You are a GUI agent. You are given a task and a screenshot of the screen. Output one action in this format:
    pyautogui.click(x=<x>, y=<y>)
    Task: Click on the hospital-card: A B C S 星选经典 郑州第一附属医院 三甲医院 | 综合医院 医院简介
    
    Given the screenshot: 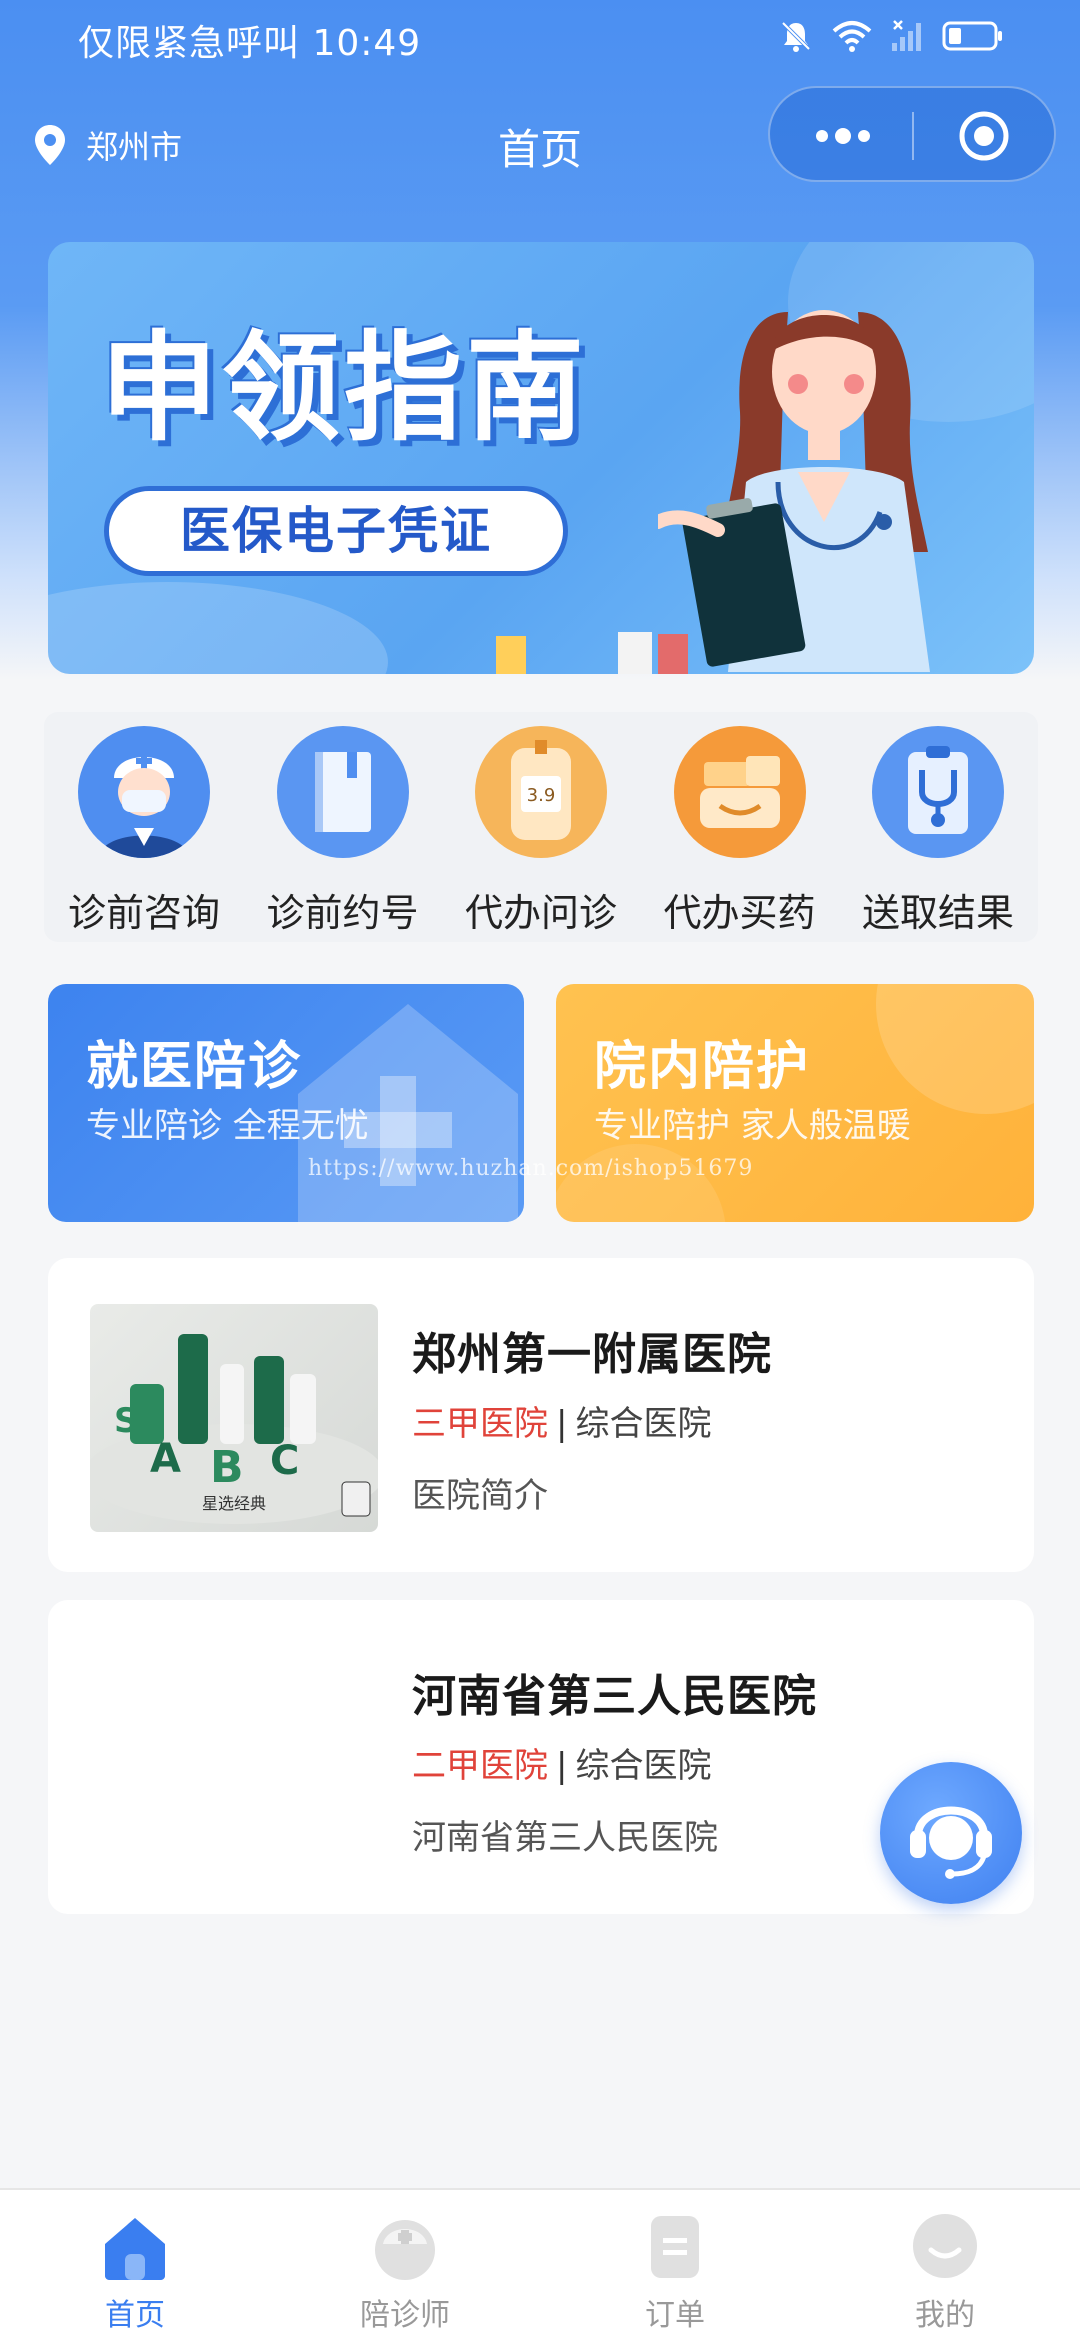 What is the action you would take?
    pyautogui.click(x=541, y=1415)
    